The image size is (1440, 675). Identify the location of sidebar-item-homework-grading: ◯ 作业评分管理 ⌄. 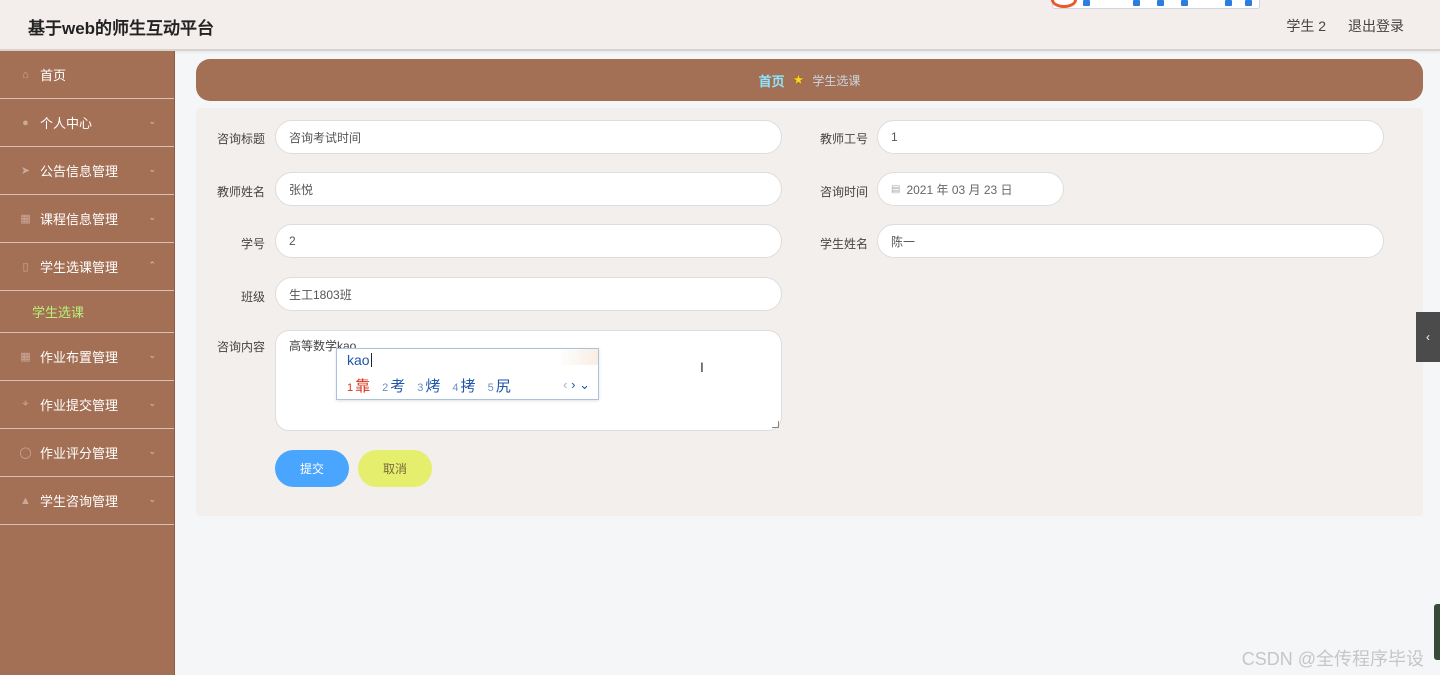
(87, 453).